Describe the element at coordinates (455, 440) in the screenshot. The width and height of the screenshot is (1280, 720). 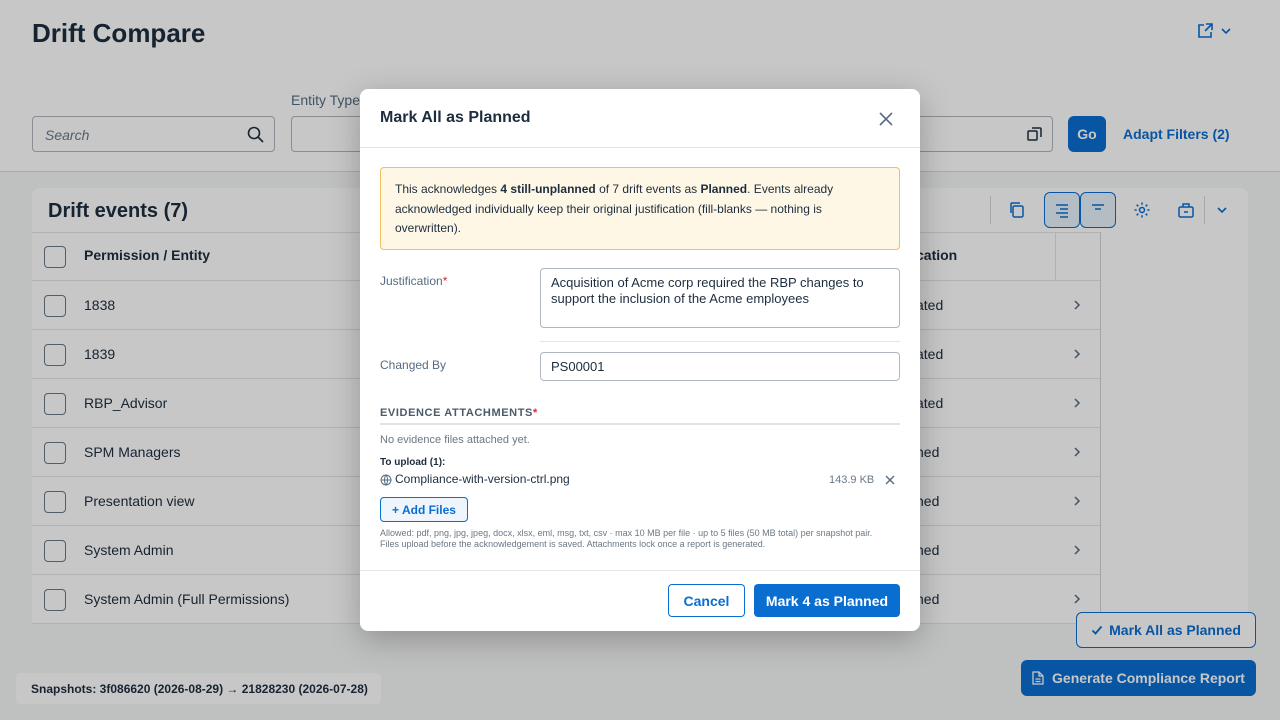
I see `no-files-text: No evidence files attached yet.` at that location.